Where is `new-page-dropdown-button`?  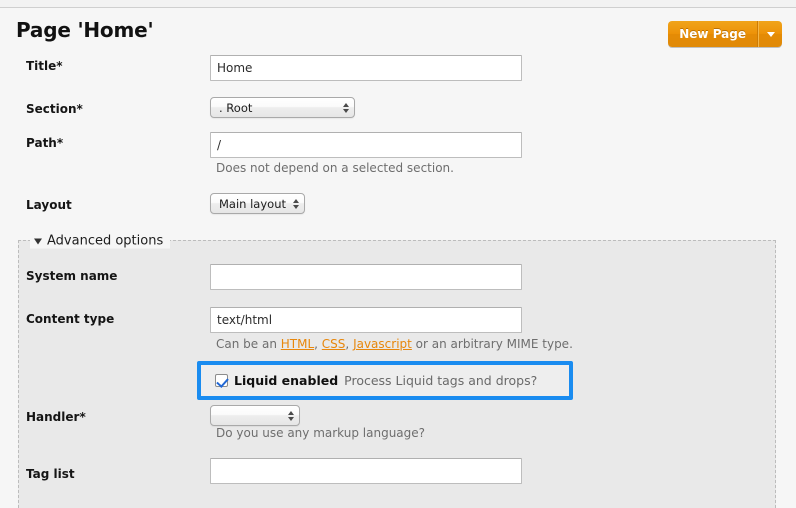
new-page-dropdown-button is located at coordinates (770, 34).